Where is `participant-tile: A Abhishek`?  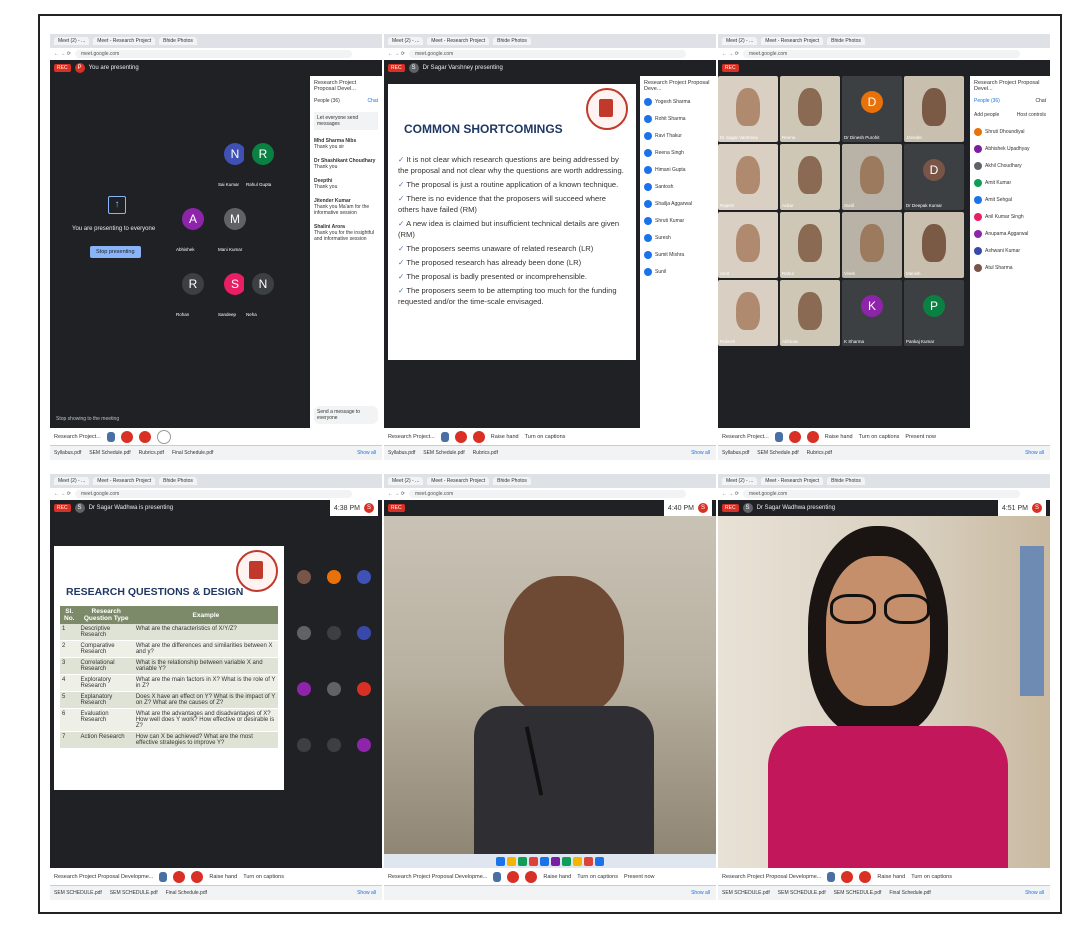 participant-tile: A Abhishek is located at coordinates (193, 225).